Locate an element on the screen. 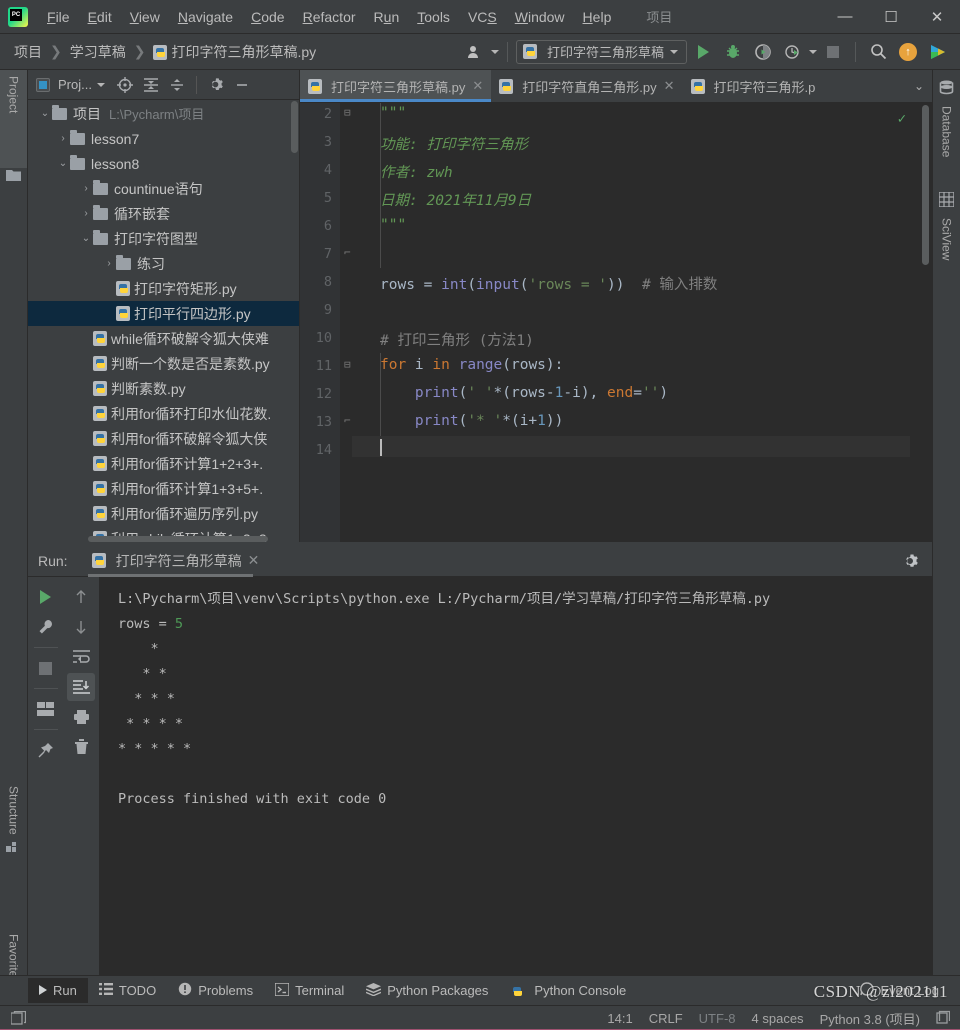  pin-icon is located at coordinates (46, 750).